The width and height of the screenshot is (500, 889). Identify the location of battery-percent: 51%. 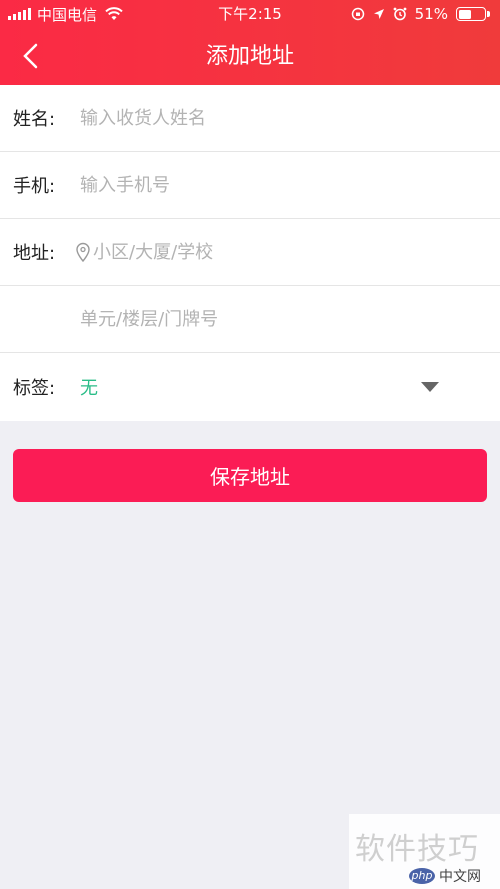
(431, 14).